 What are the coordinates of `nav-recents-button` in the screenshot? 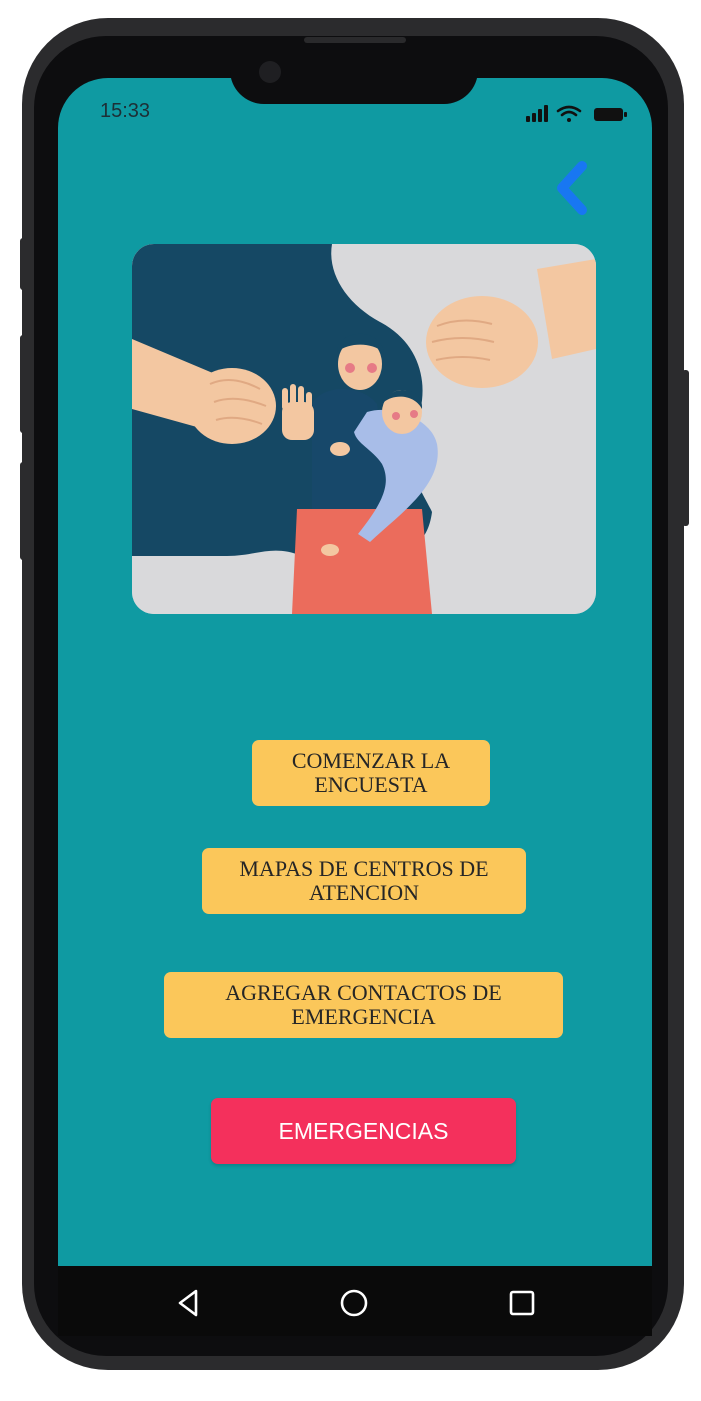 It's located at (522, 1303).